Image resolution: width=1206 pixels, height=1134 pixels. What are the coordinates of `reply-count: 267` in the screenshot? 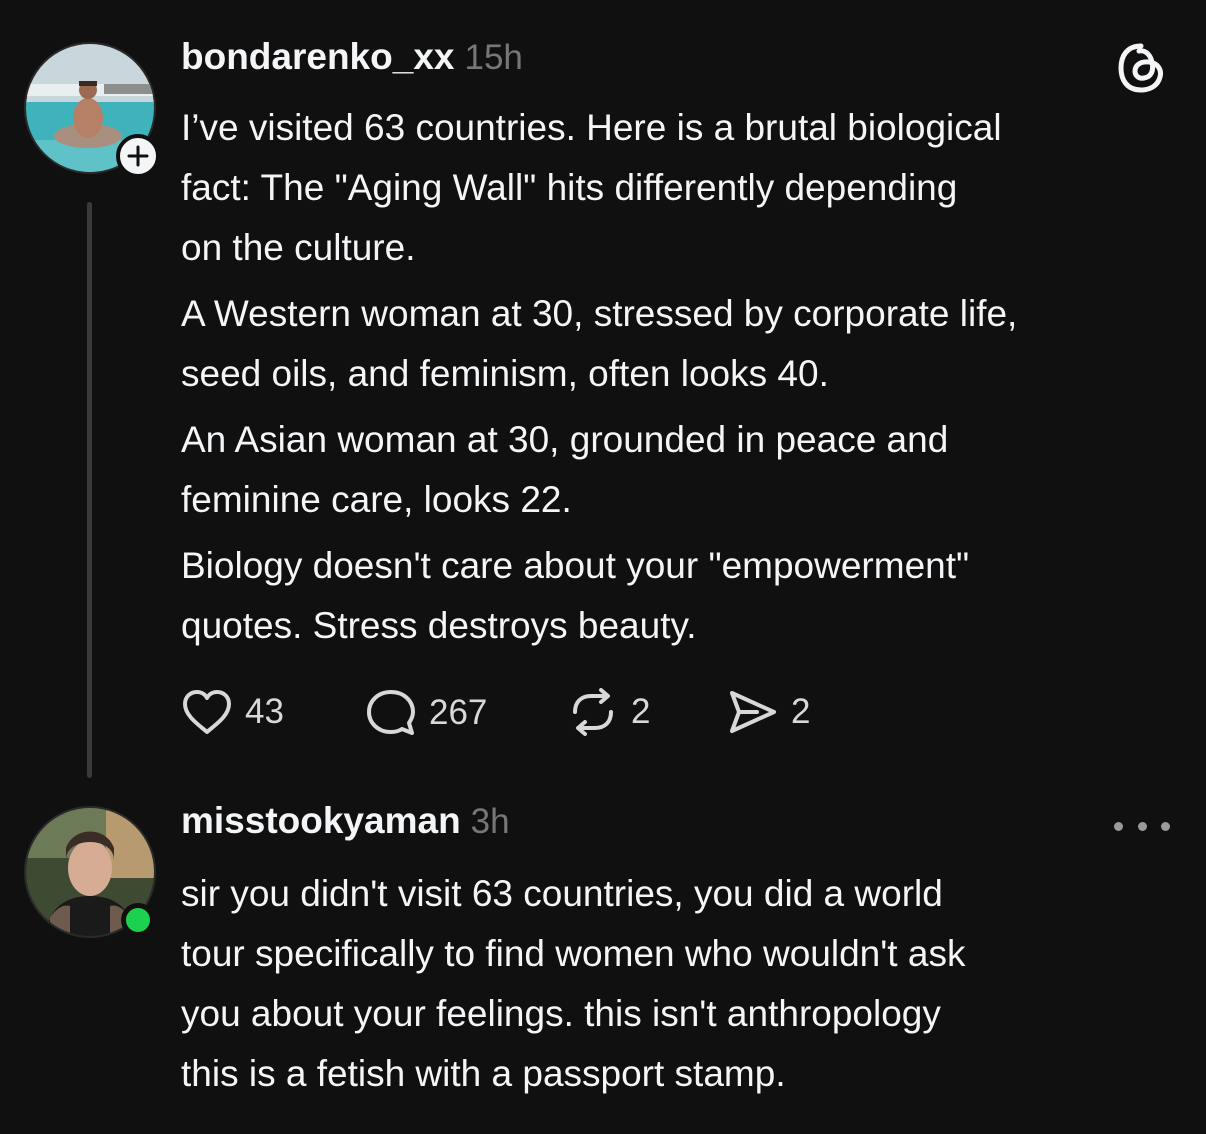 It's located at (458, 712).